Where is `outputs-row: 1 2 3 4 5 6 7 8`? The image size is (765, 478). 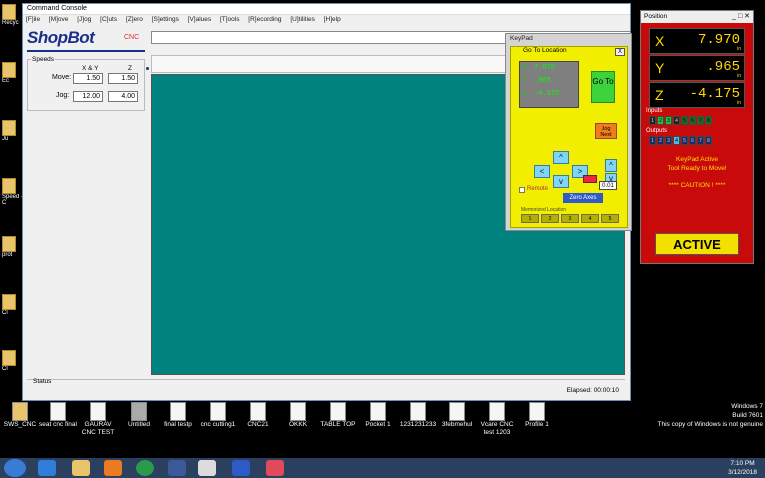 outputs-row: 1 2 3 4 5 6 7 8 is located at coordinates (680, 140).